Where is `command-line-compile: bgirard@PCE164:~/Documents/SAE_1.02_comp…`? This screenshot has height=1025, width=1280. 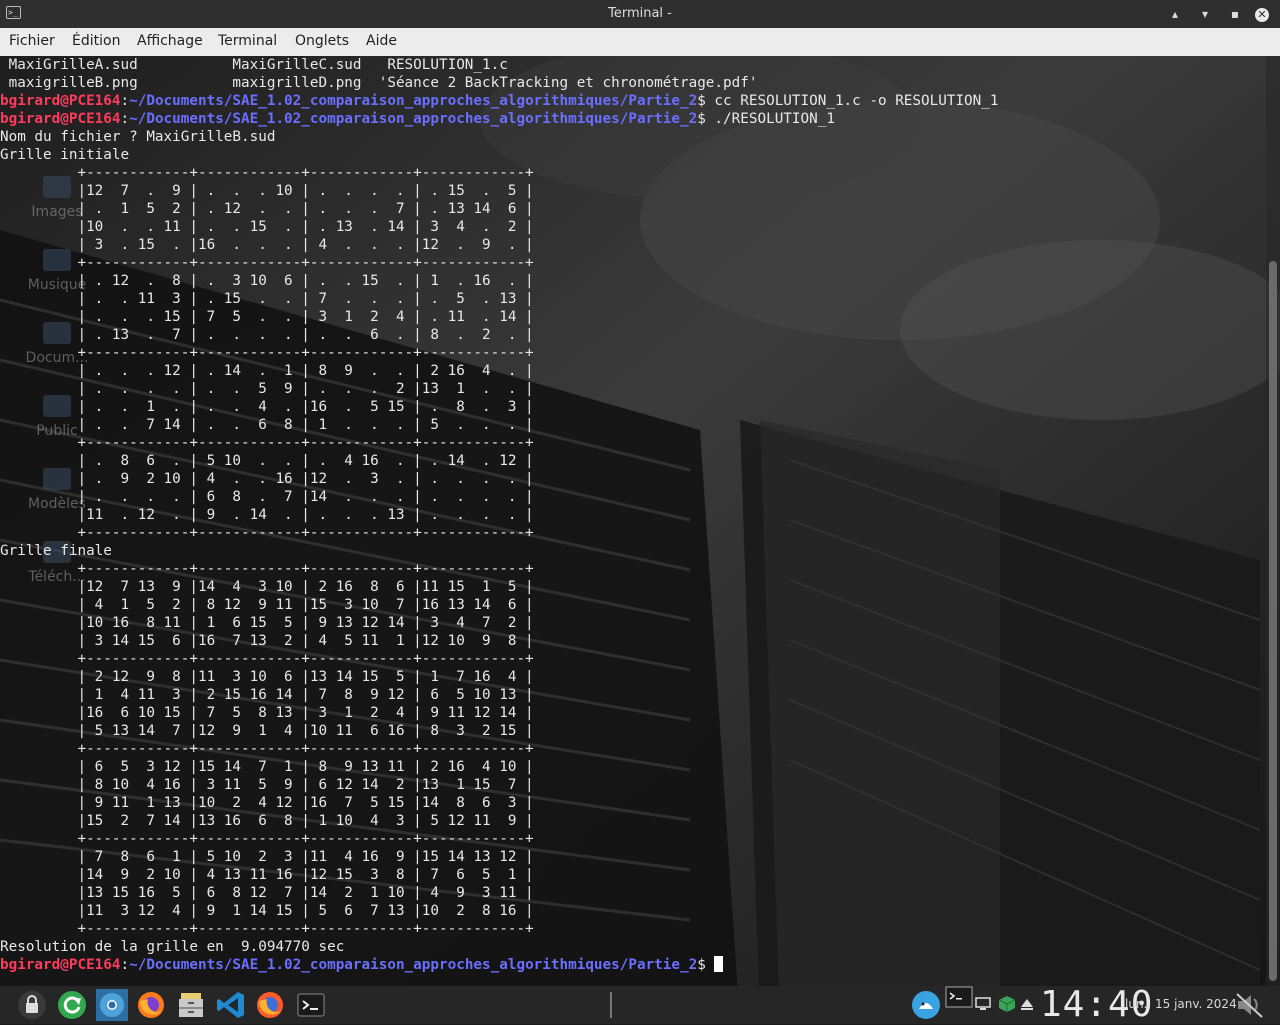
command-line-compile: bgirard@PCE164:~/Documents/SAE_1.02_comp… is located at coordinates (633, 101).